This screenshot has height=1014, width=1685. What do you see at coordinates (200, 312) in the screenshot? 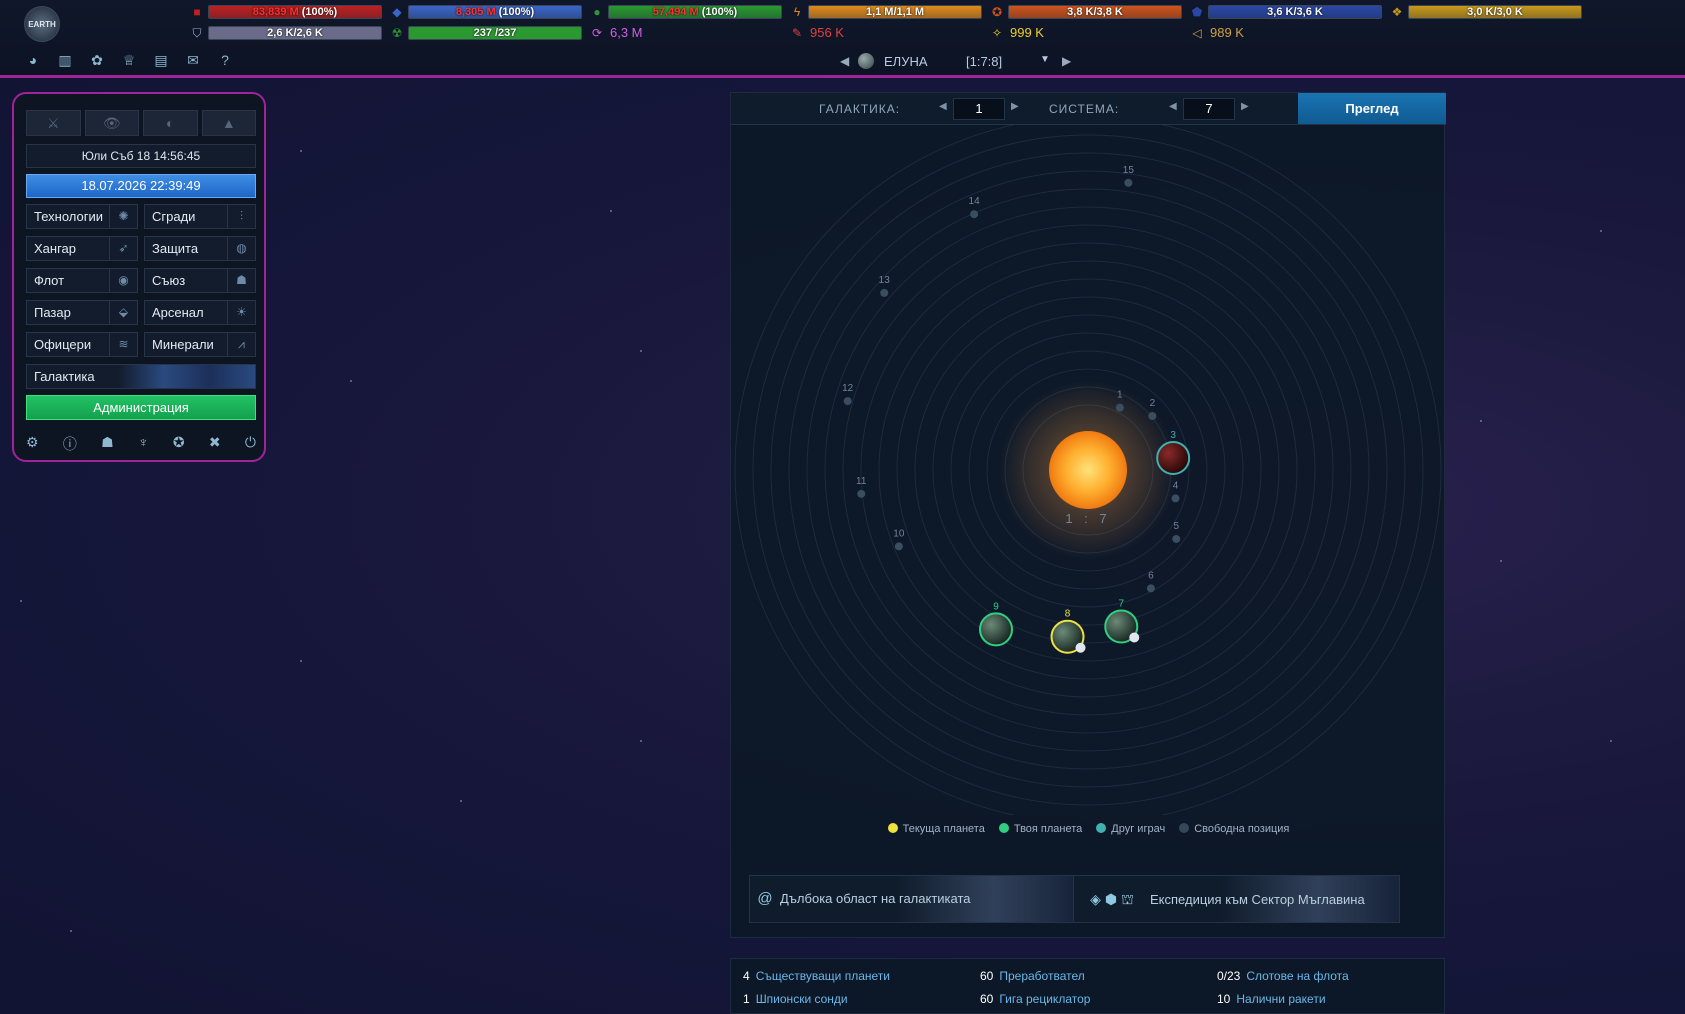
I see `menu-sun-button: Арсенал ☀` at bounding box center [200, 312].